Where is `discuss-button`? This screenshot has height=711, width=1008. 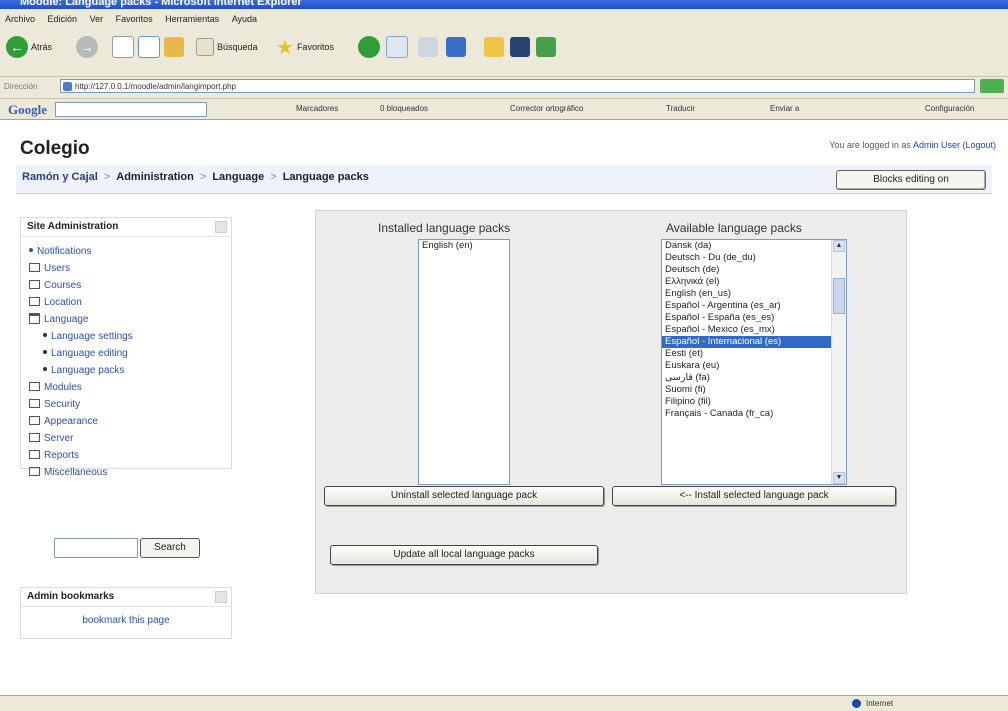
discuss-button is located at coordinates (494, 47).